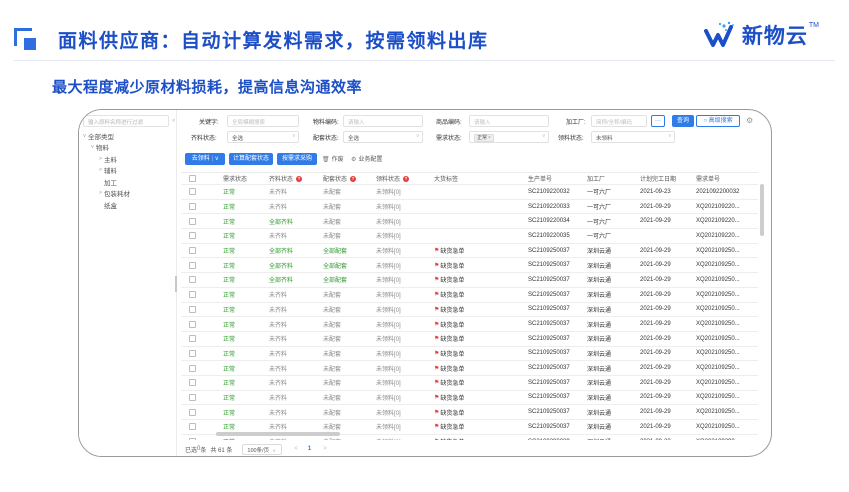 This screenshot has width=849, height=492. I want to click on tree-item-processing: 加工, so click(127, 182).